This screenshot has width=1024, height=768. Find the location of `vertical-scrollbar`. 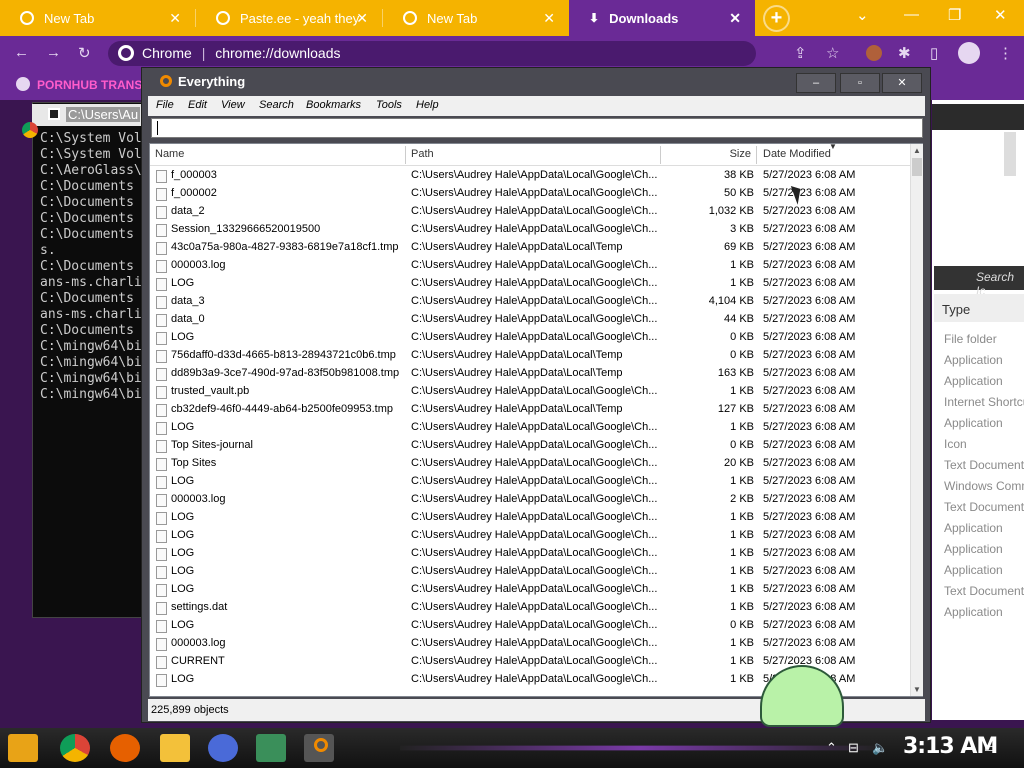

vertical-scrollbar is located at coordinates (916, 420).